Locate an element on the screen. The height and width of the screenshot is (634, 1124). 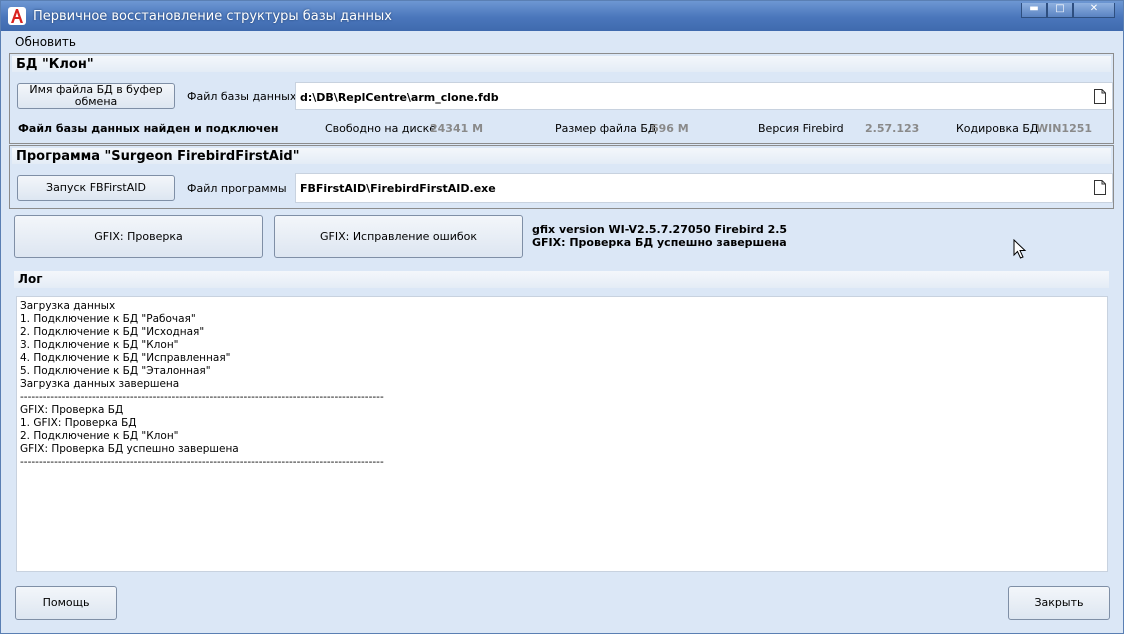
log-line: 1. Подключение к БД "Рабочая" is located at coordinates (108, 319).